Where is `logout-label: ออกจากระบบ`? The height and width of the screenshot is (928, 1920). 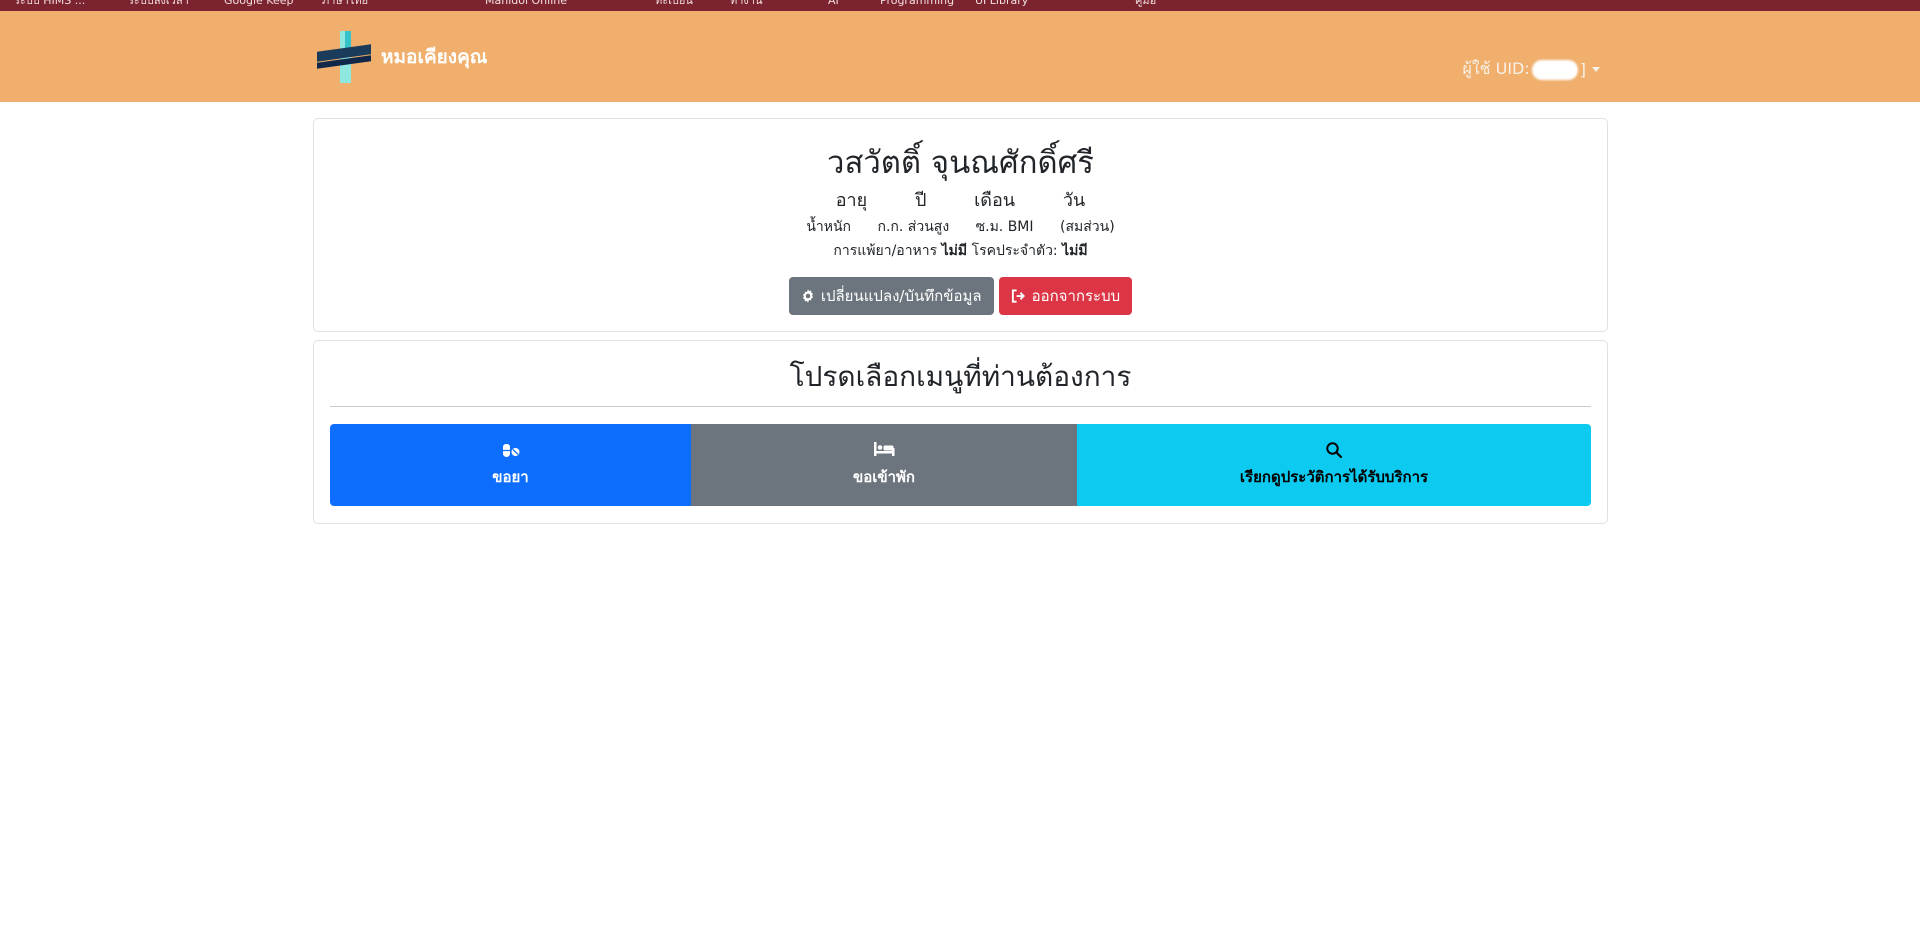
logout-label: ออกจากระบบ is located at coordinates (1076, 296).